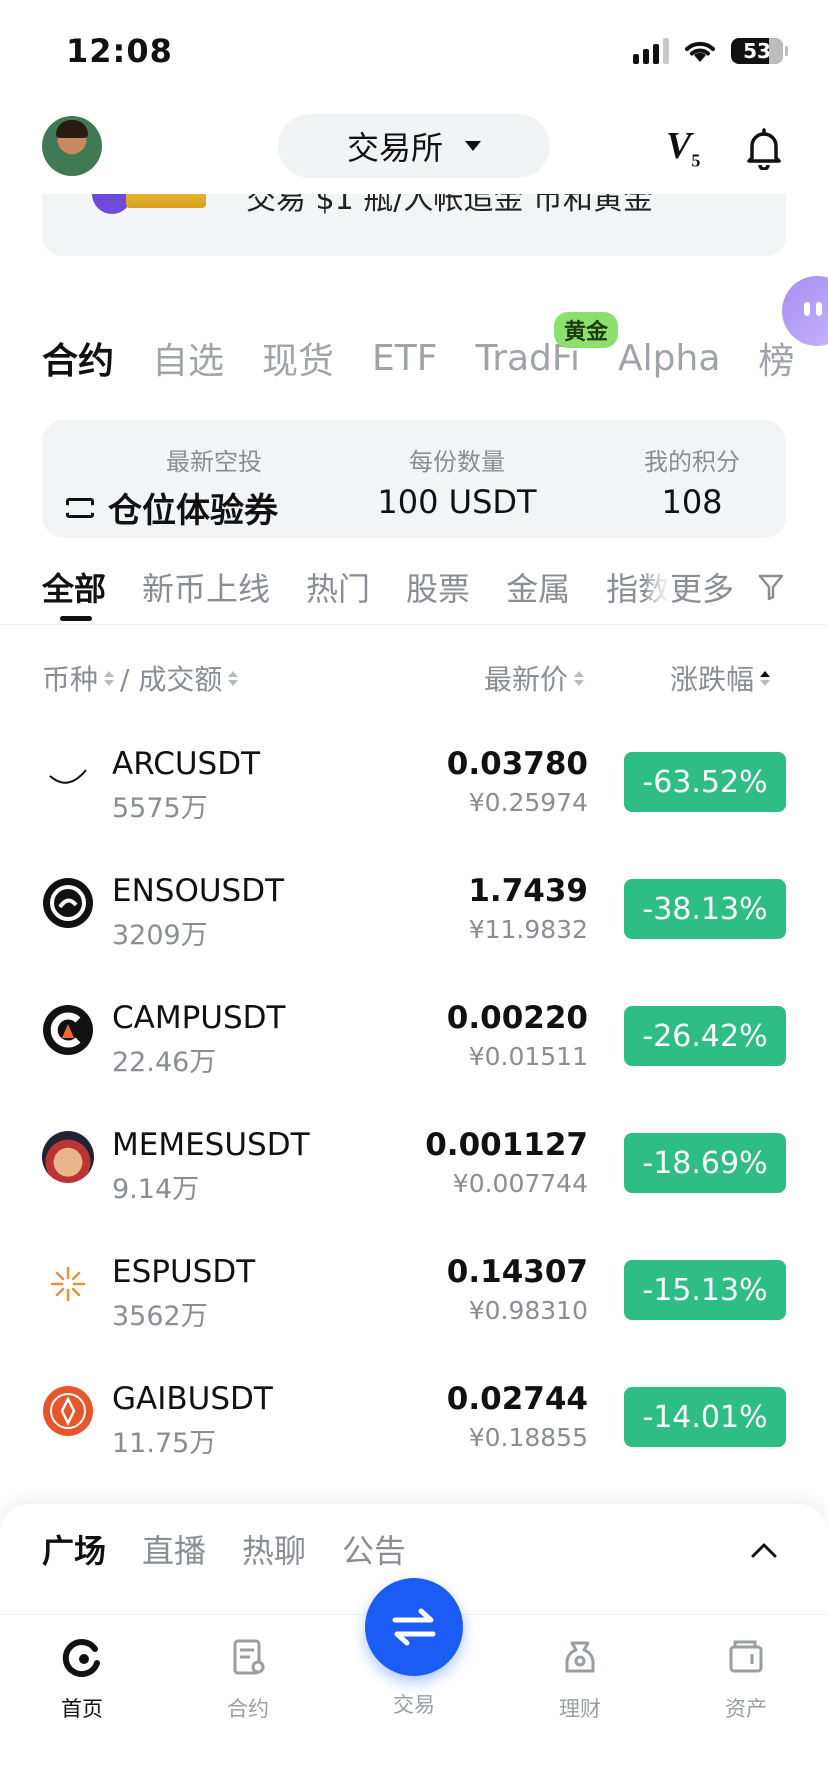 Image resolution: width=828 pixels, height=1792 pixels. I want to click on market-row: CAMPUSDT 22.46万 0.00220 ¥0.01511 -26.42%, so click(414, 1035).